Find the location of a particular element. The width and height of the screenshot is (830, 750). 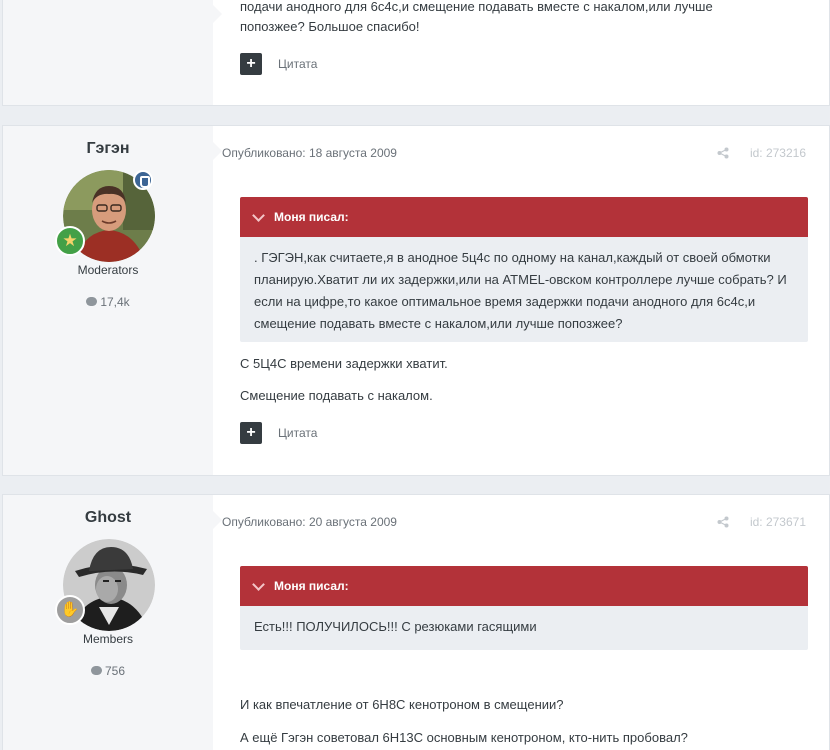

rank-hand-badge-icon: ✋ is located at coordinates (70, 610).